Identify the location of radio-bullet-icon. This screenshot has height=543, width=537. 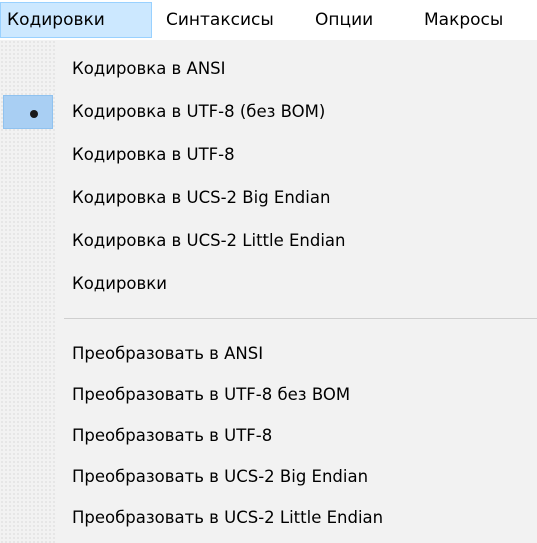
(34, 114).